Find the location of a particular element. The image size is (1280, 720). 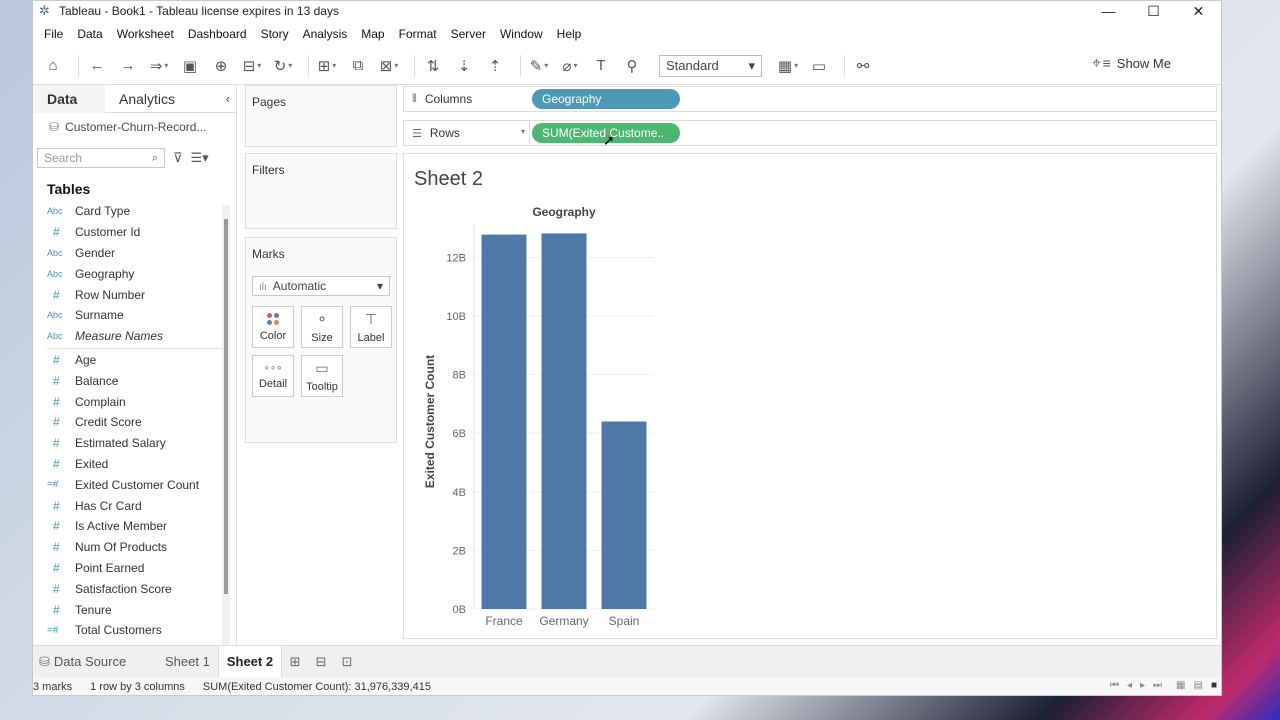

field-num-of-products: # Num Of Products is located at coordinates (141, 547).